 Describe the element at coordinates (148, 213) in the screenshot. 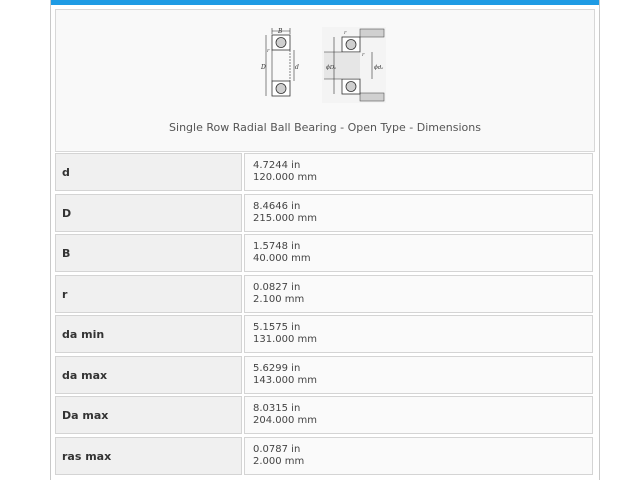

I see `row-label-cell: D` at that location.